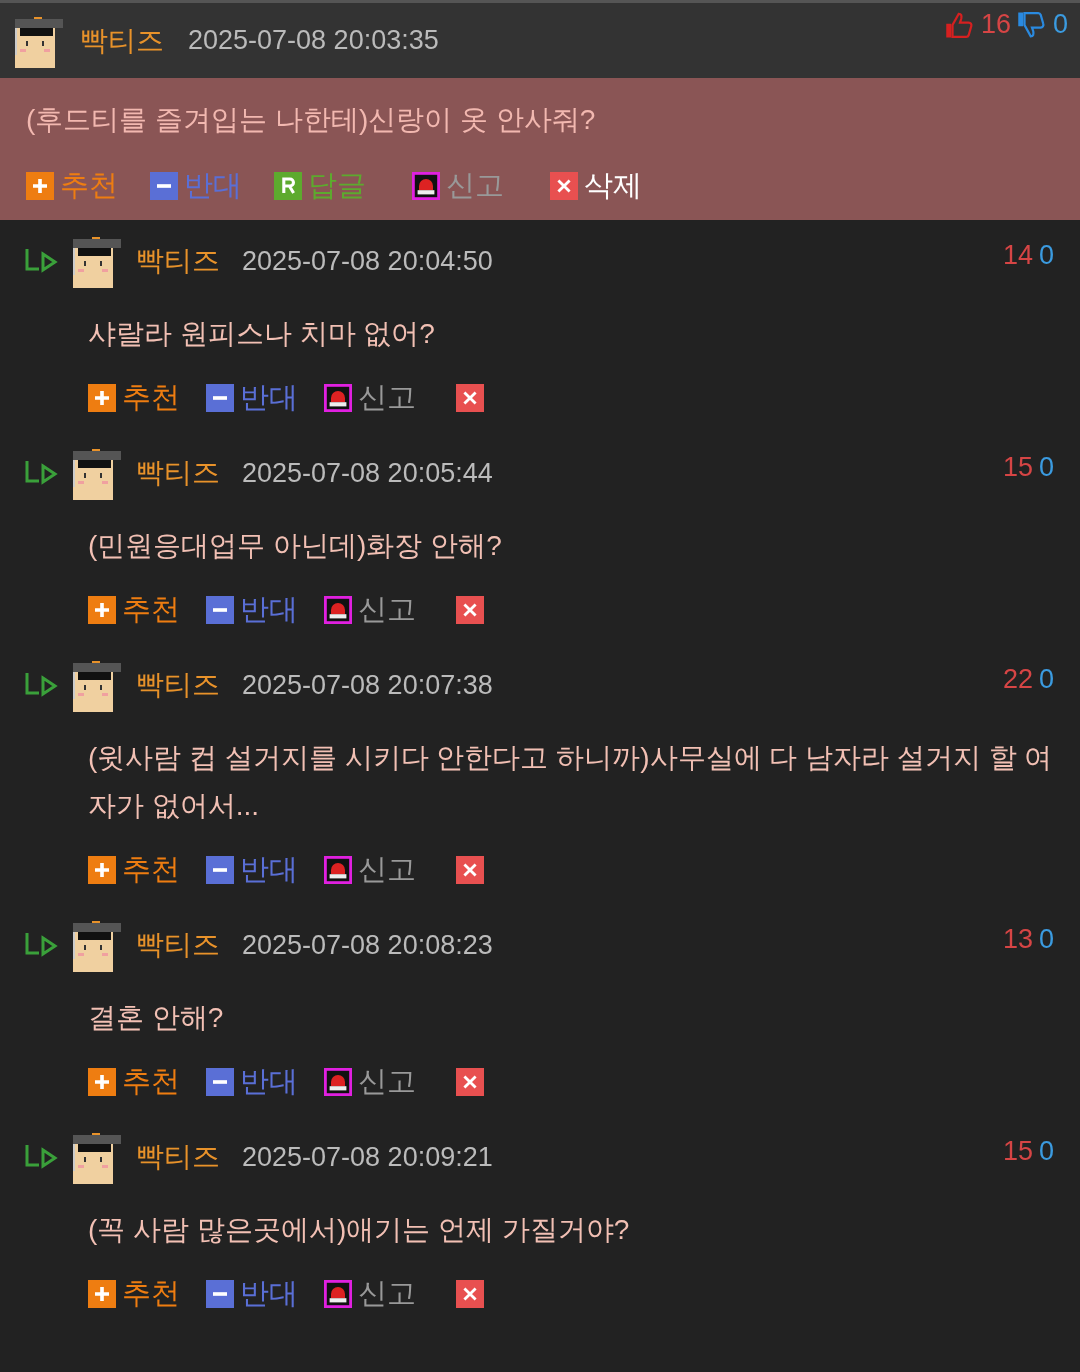 This screenshot has height=1372, width=1080. I want to click on timestamp: 2025-07-08 20:03:35, so click(313, 40).